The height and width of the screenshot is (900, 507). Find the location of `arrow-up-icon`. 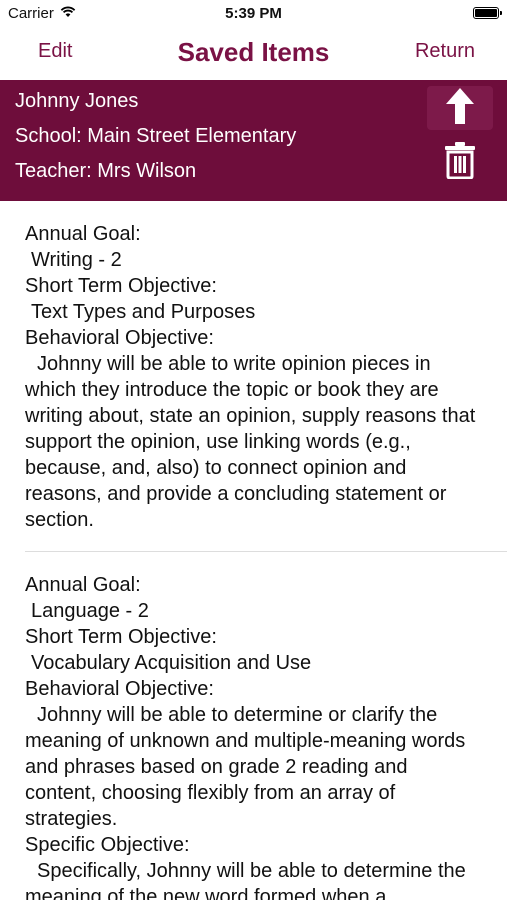

arrow-up-icon is located at coordinates (460, 108).